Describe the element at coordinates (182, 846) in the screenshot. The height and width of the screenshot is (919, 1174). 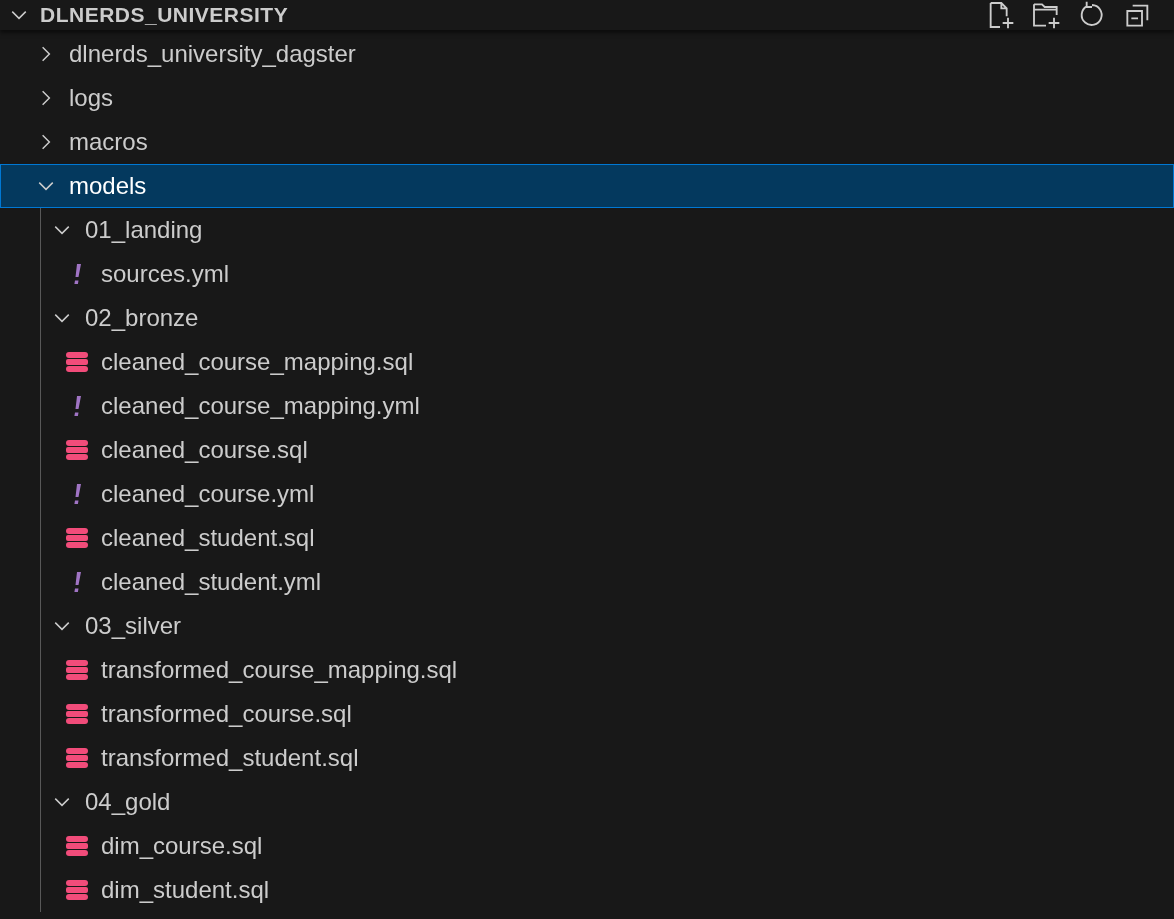
I see `tree-item-label: dim_course.sql` at that location.